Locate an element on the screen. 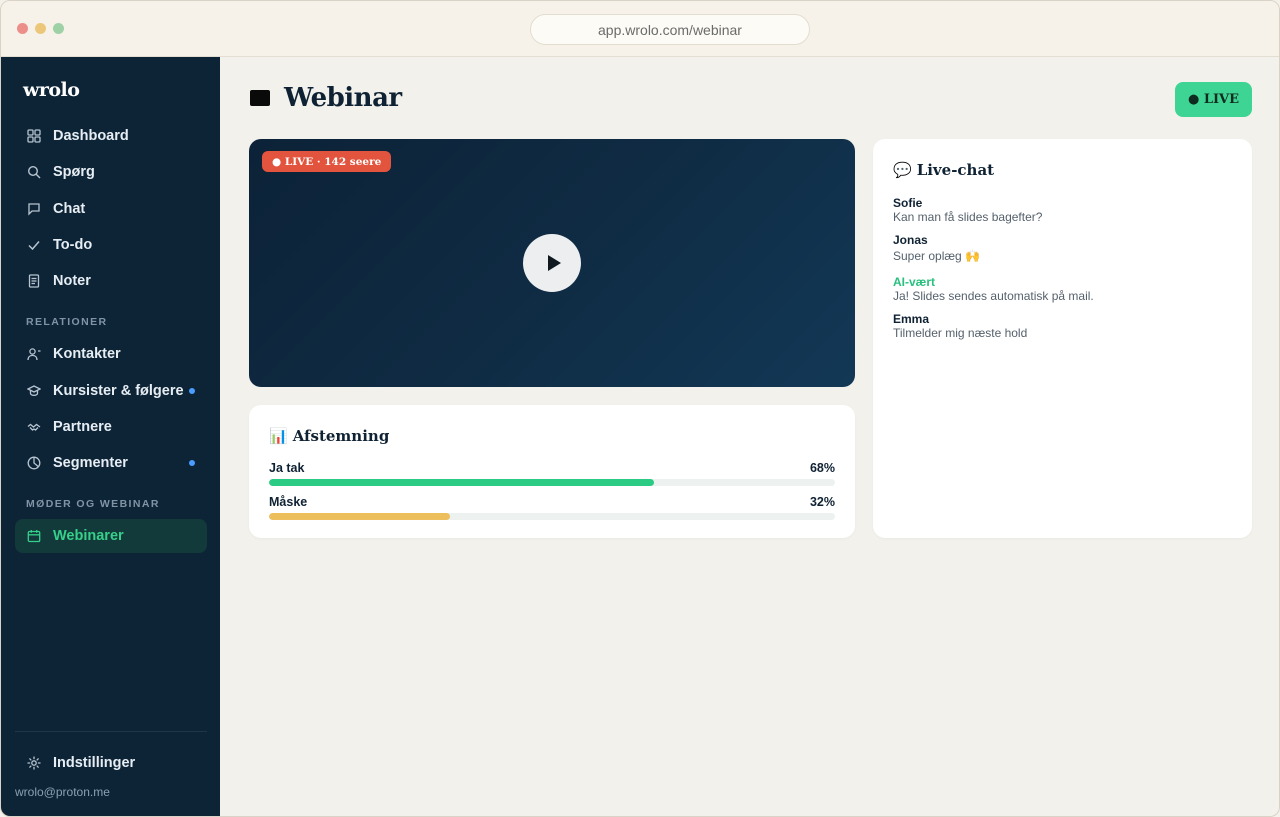 This screenshot has height=817, width=1280. sidebar-item-chat: Chat is located at coordinates (111, 209).